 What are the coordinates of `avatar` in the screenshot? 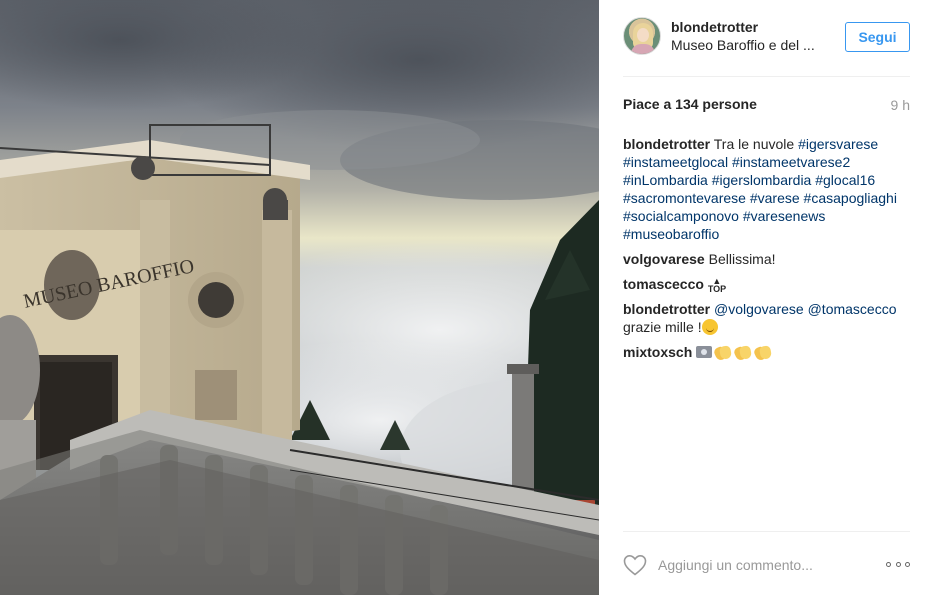 It's located at (642, 36).